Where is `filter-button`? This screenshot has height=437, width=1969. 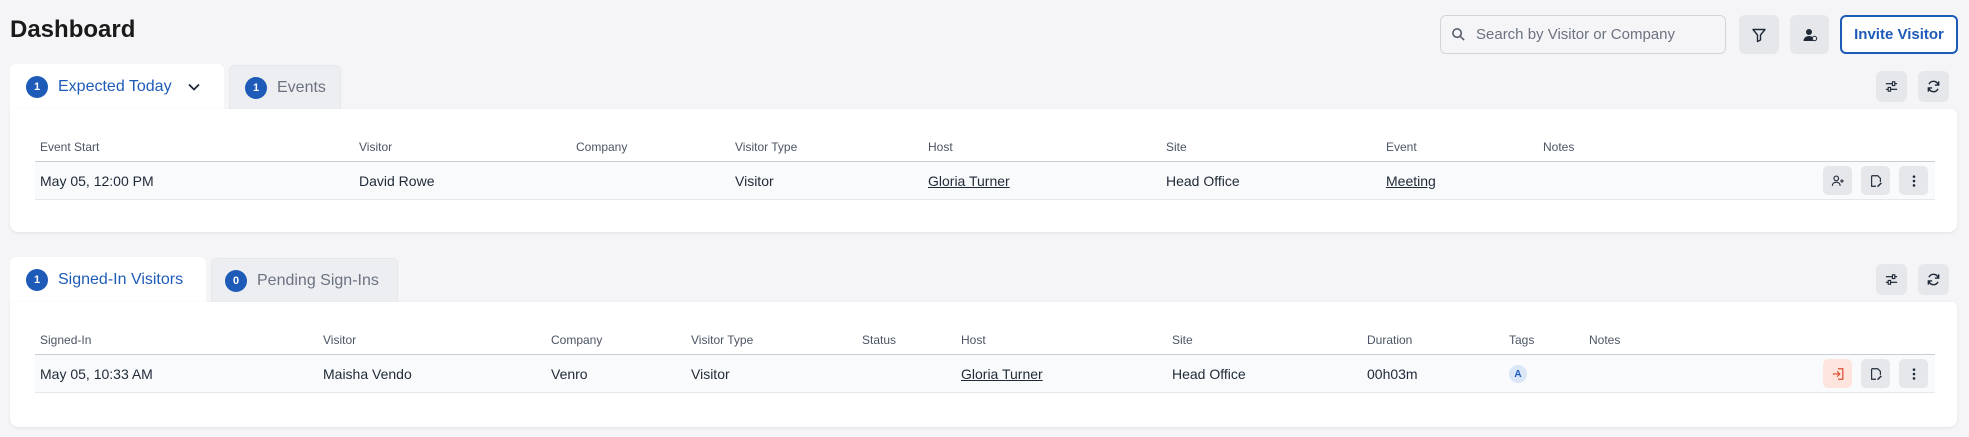 filter-button is located at coordinates (1759, 34).